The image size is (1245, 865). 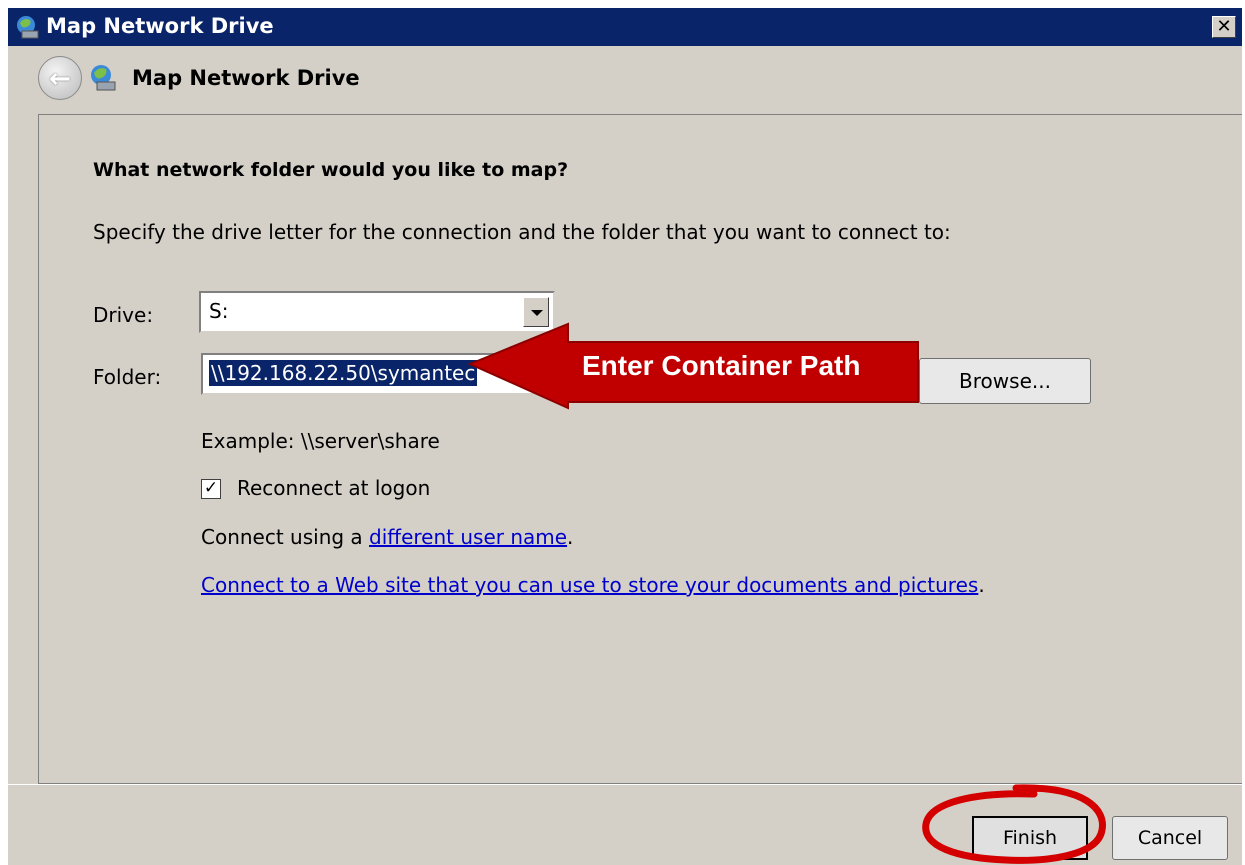 I want to click on drive-label: Drive:, so click(x=123, y=315).